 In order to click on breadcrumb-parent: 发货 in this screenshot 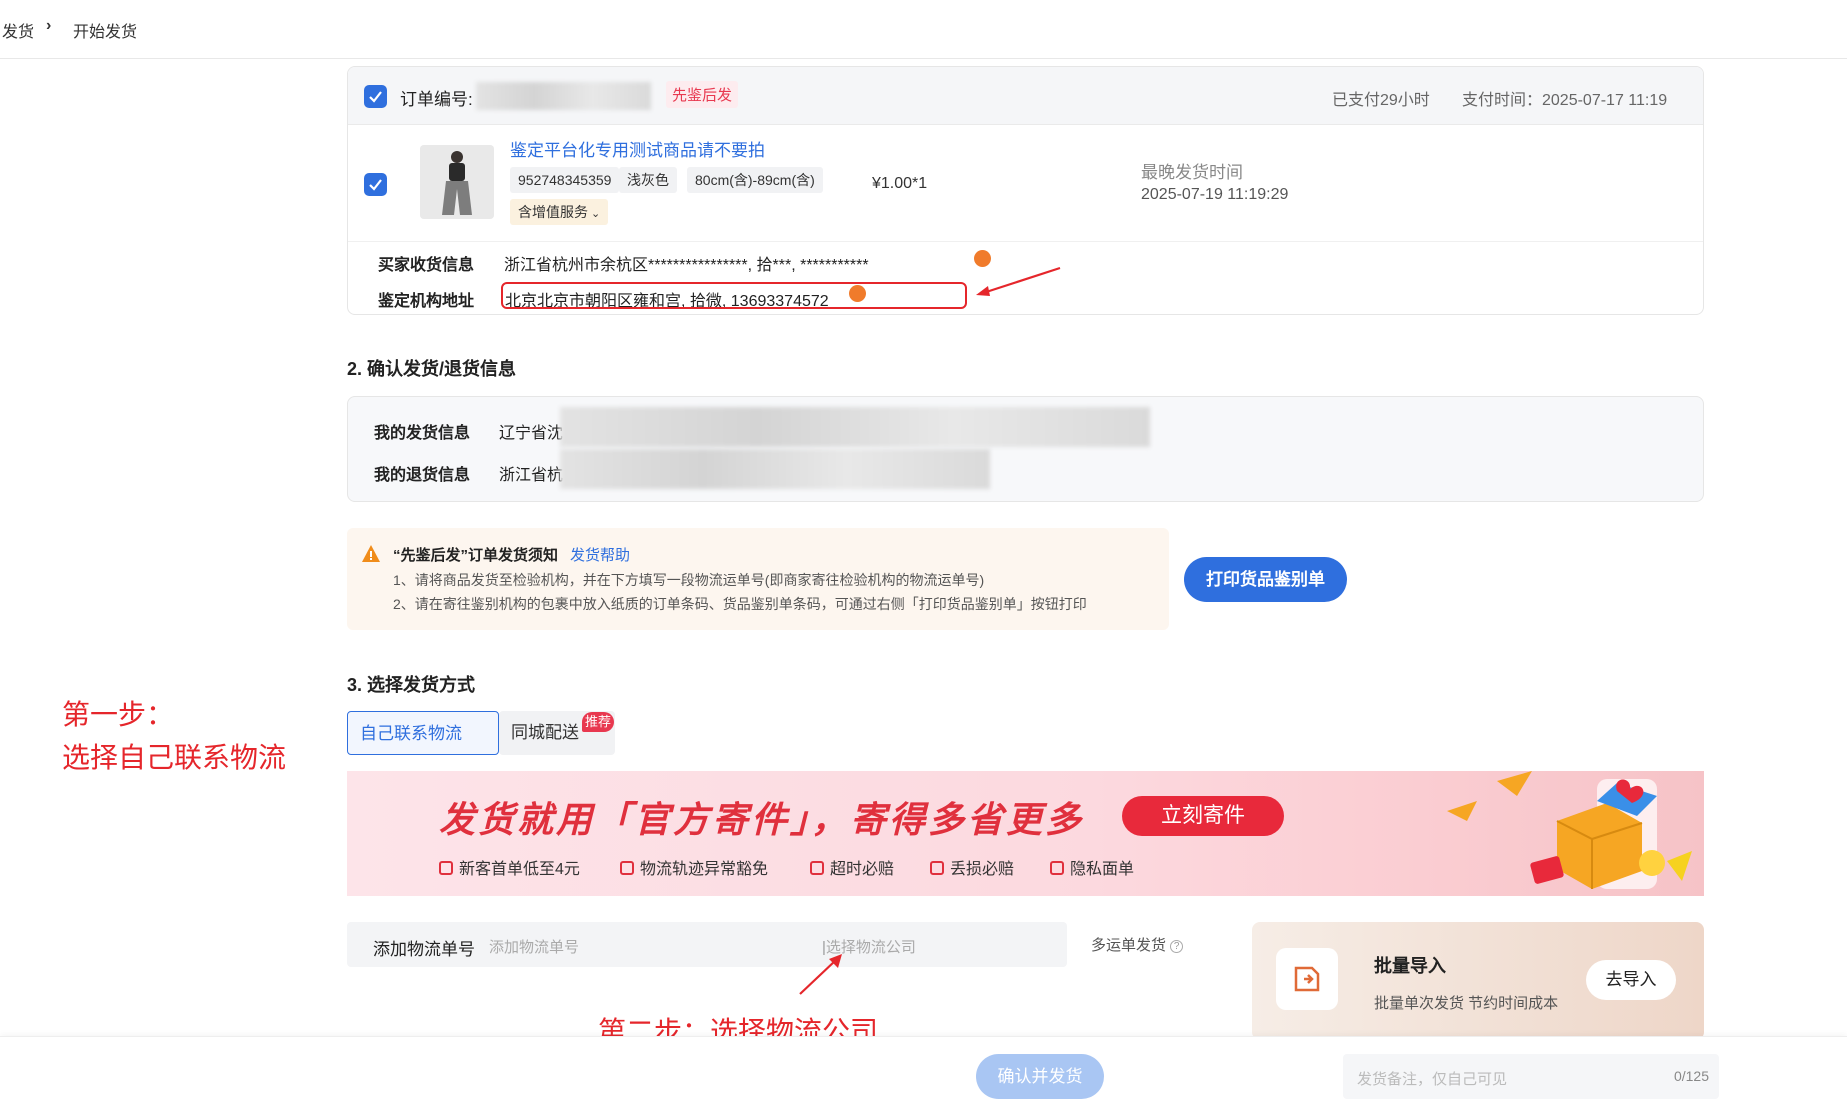, I will do `click(18, 30)`.